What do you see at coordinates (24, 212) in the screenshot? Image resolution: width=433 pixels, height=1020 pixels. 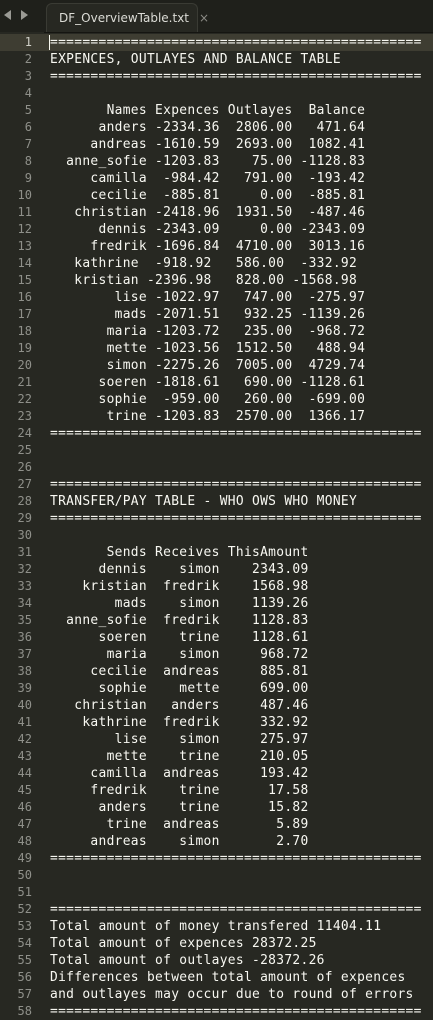 I see `line-number: 11` at bounding box center [24, 212].